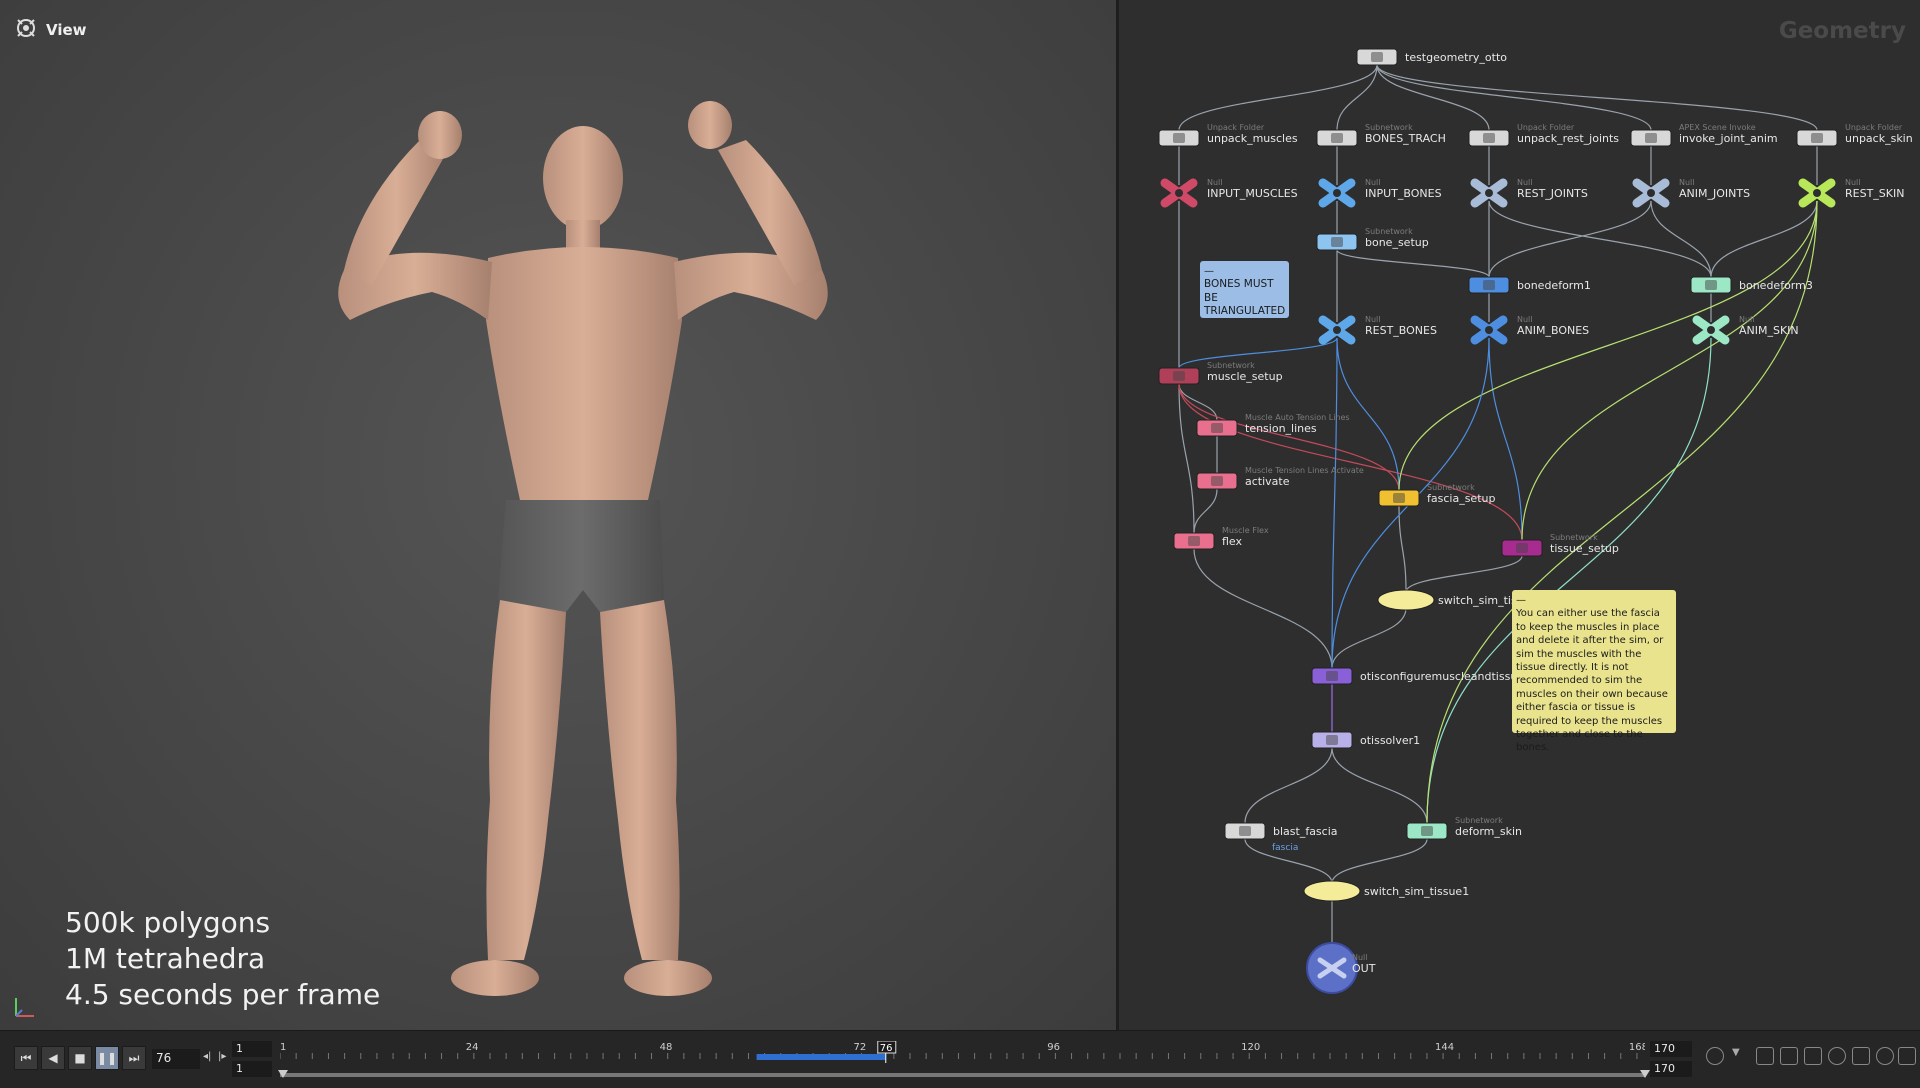 The image size is (1920, 1088). What do you see at coordinates (1244, 289) in the screenshot?
I see `sticky-note-bones: — BONES MUST BE TRIANGULATED` at bounding box center [1244, 289].